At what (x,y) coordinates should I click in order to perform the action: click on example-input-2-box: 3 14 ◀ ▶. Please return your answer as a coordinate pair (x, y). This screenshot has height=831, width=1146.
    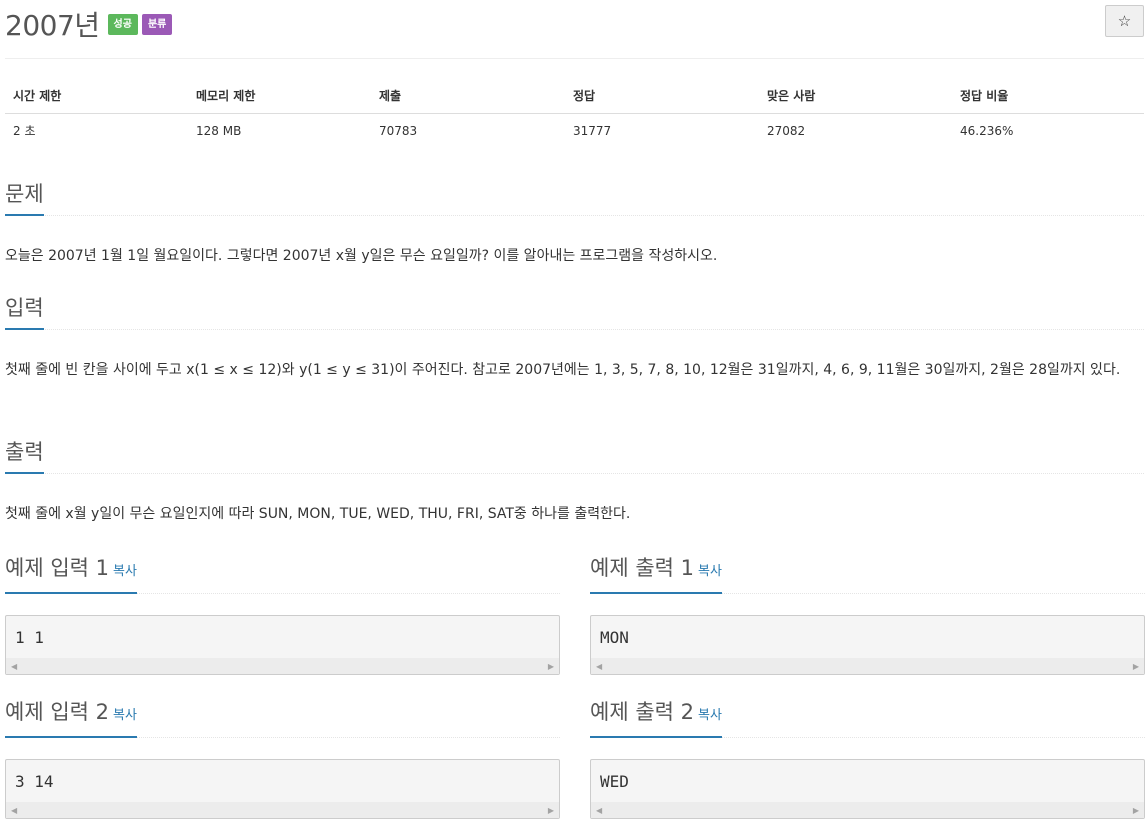
    Looking at the image, I should click on (282, 789).